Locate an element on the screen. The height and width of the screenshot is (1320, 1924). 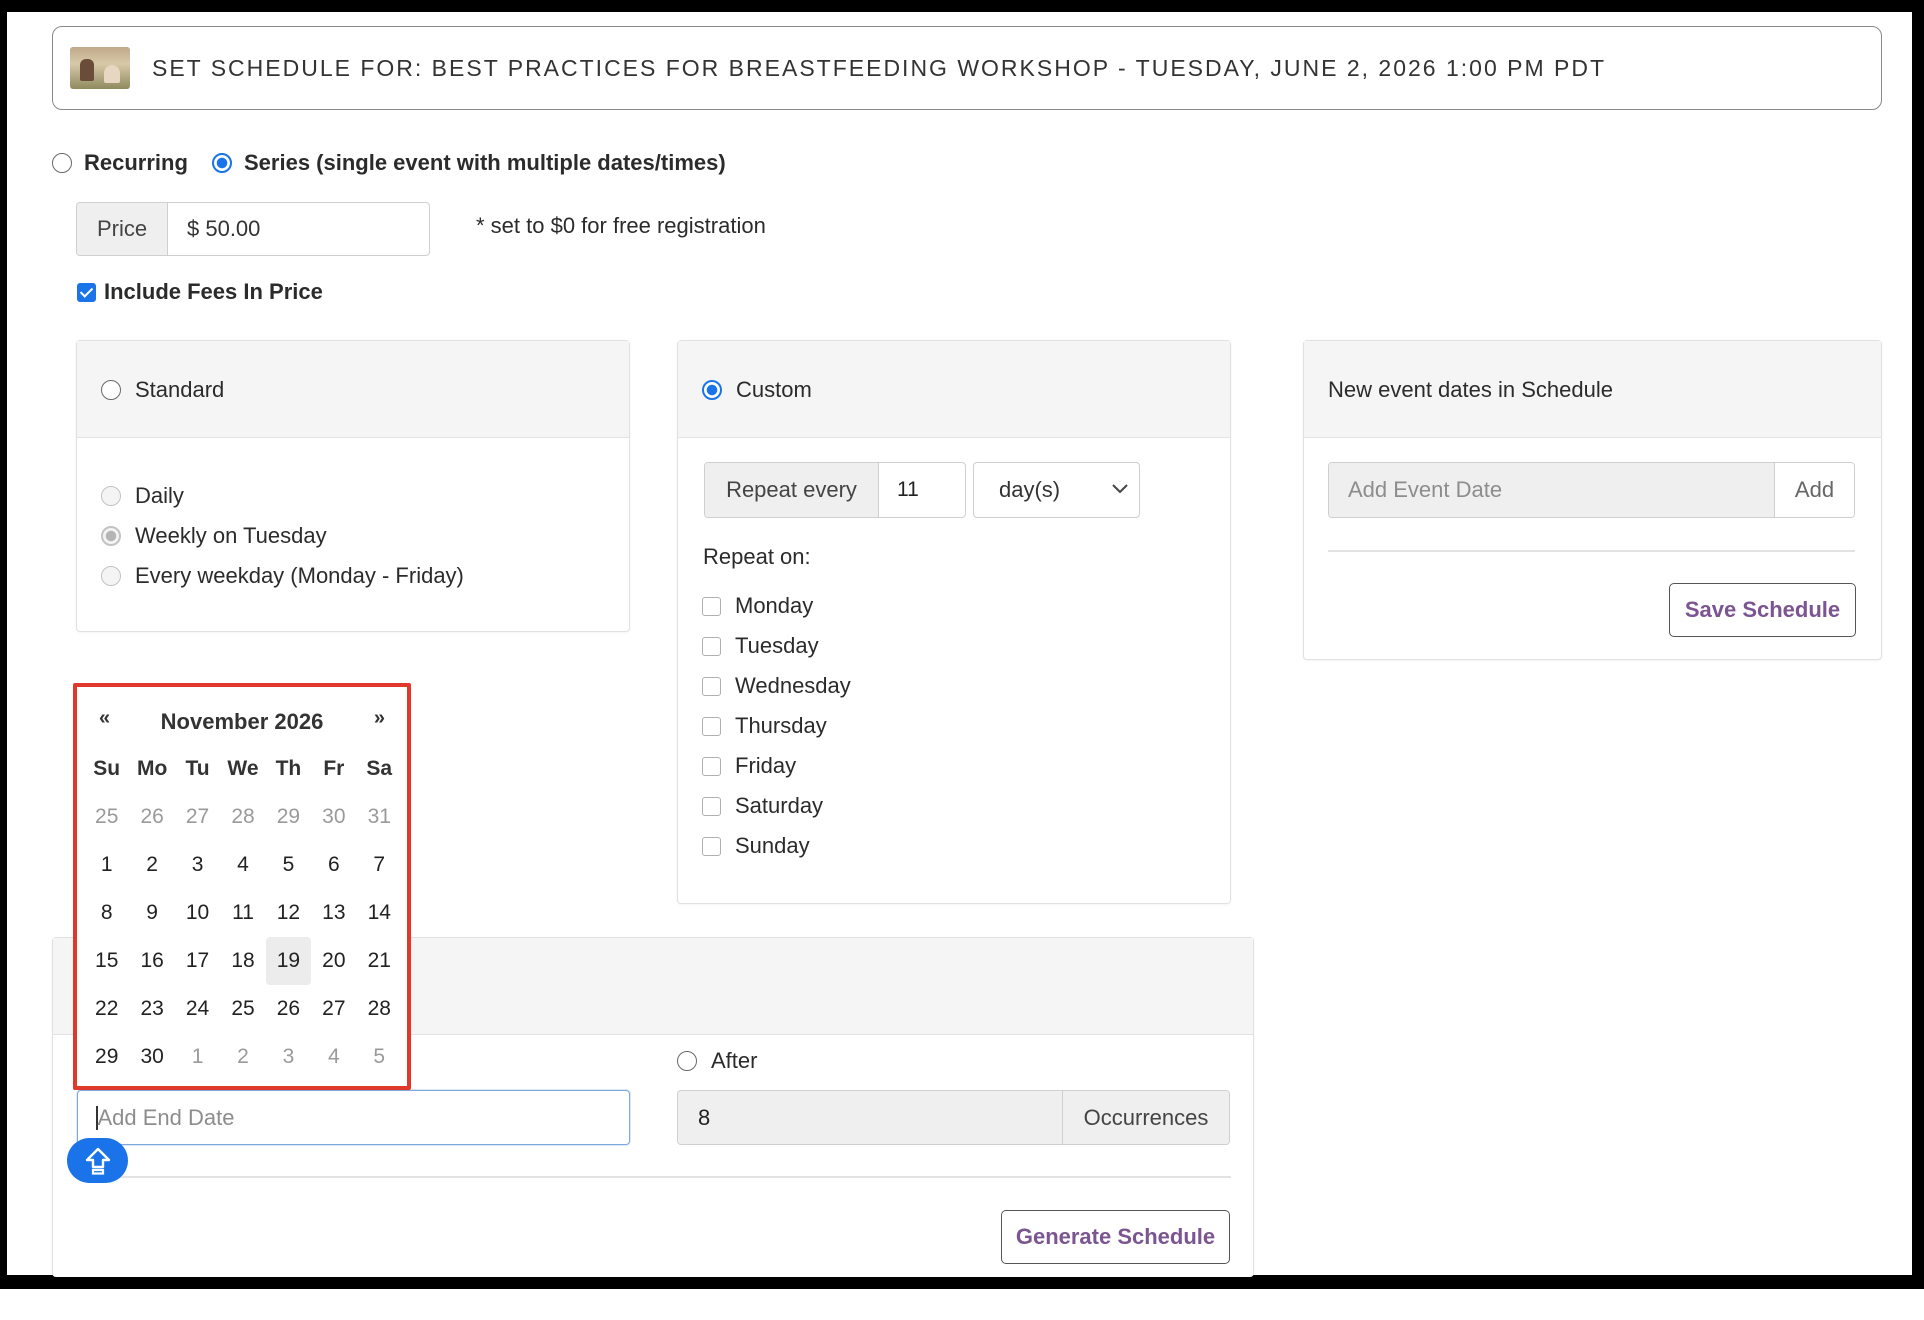
after-option: After is located at coordinates (717, 1061).